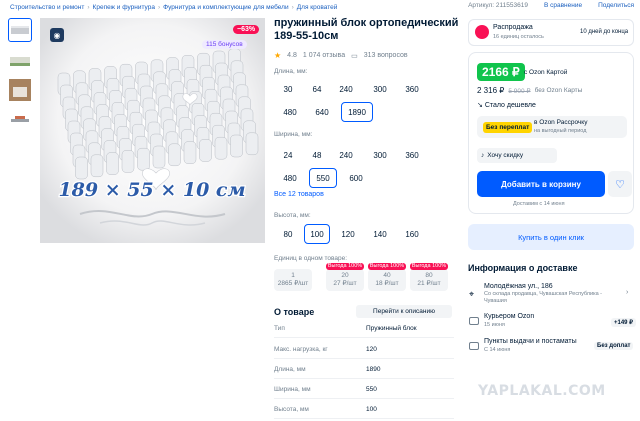 The width and height of the screenshot is (640, 421). What do you see at coordinates (301, 349) in the screenshot?
I see `spec-key: Макс. нагрузка, кг` at bounding box center [301, 349].